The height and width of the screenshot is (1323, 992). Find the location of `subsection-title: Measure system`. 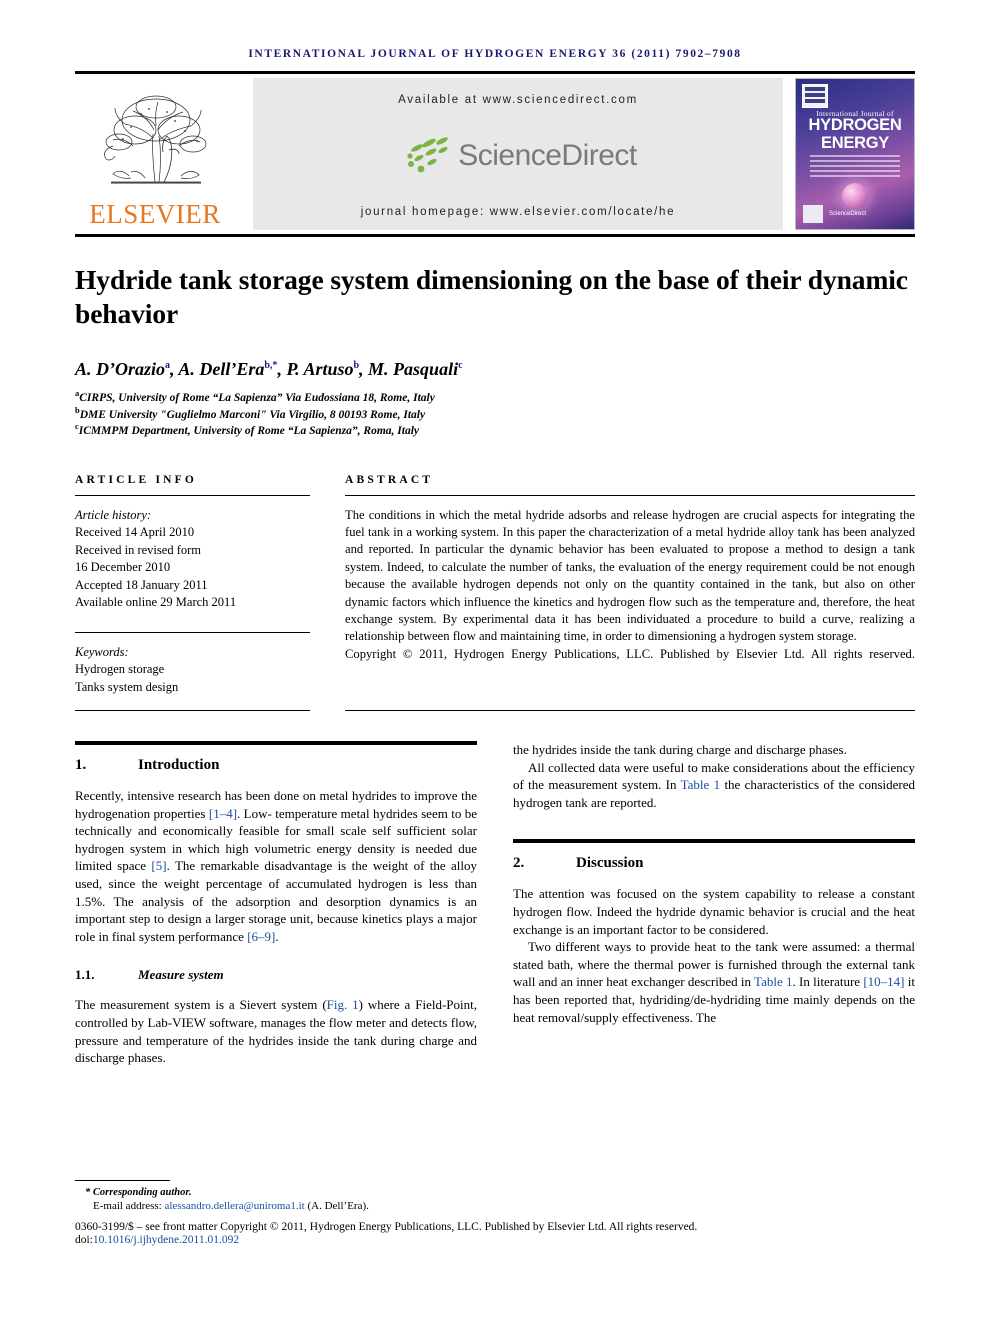

subsection-title: Measure system is located at coordinates (181, 975).